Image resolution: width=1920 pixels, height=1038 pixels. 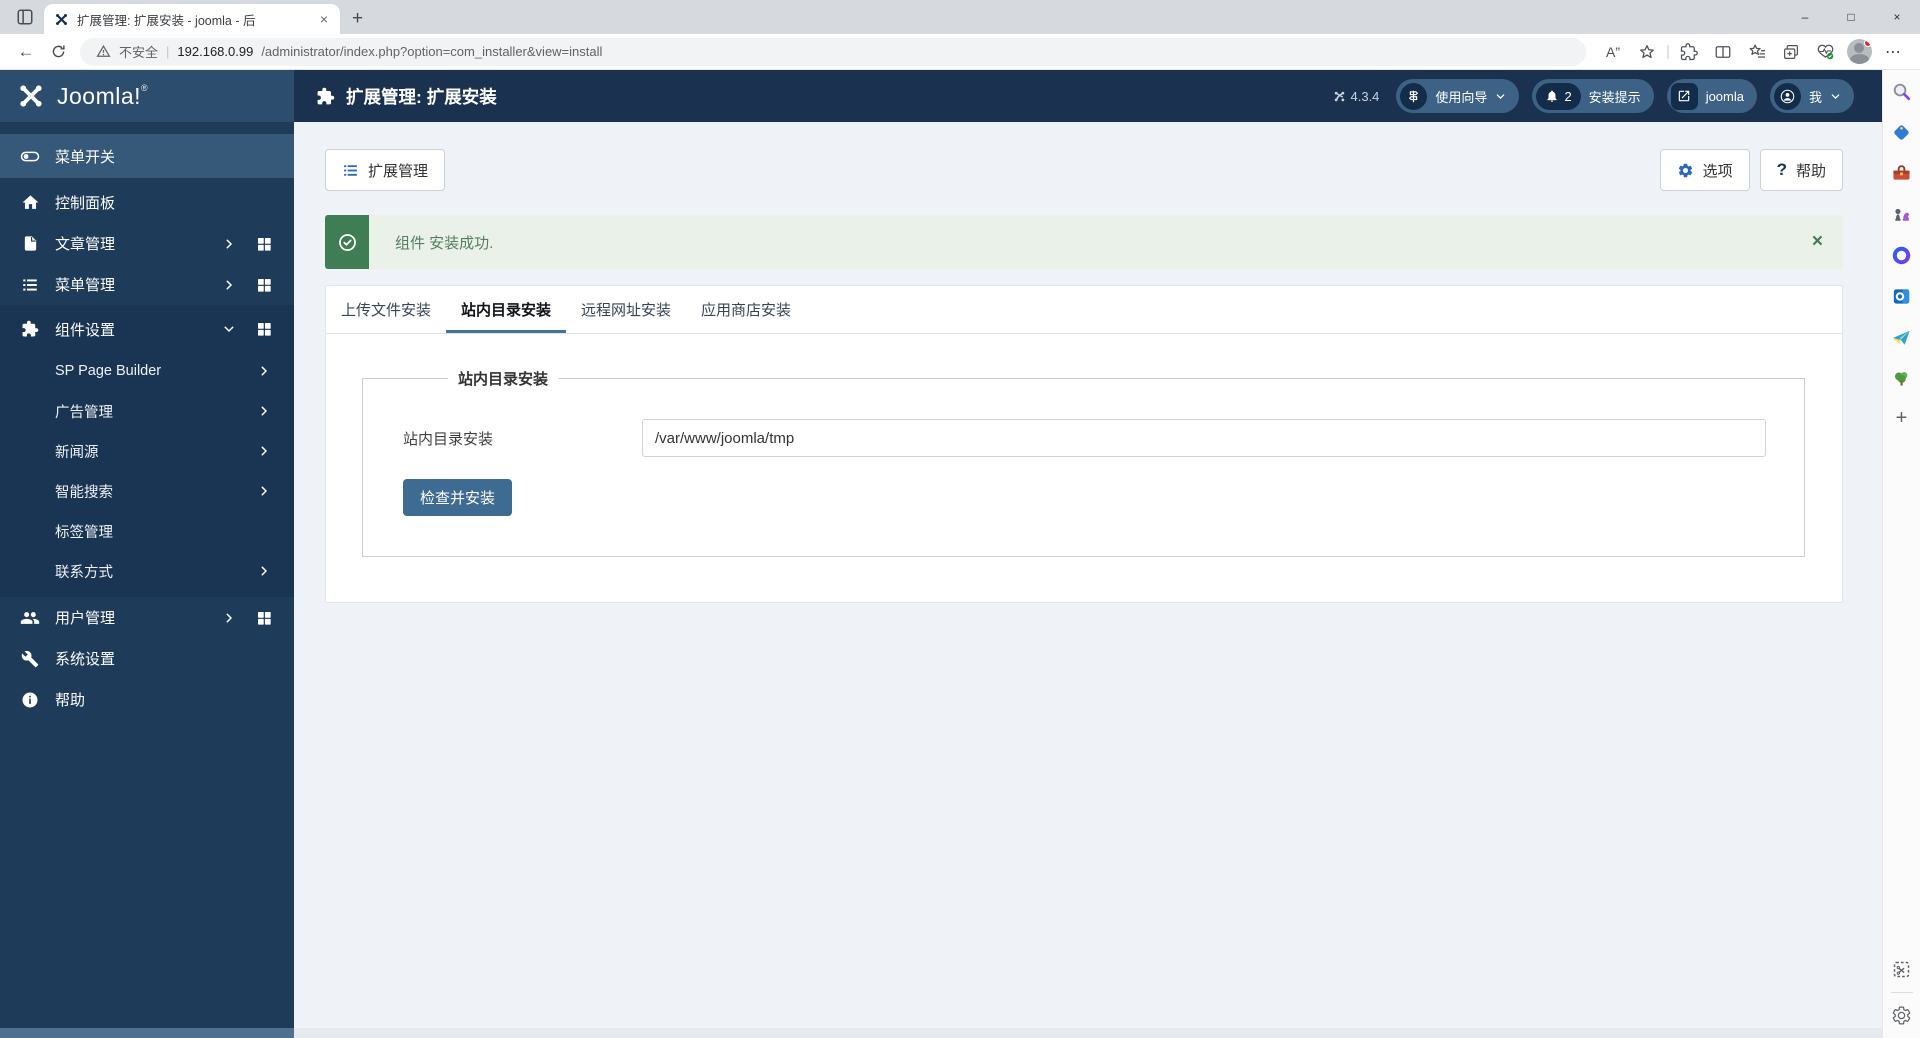 What do you see at coordinates (506, 309) in the screenshot?
I see `tab-install-from-folder: 站内目录安装` at bounding box center [506, 309].